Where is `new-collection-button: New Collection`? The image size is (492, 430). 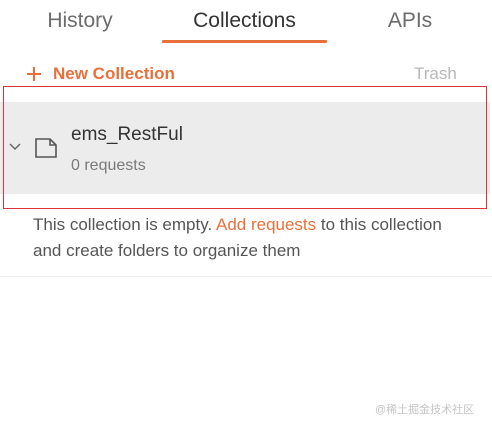
new-collection-button: New Collection is located at coordinates (101, 74).